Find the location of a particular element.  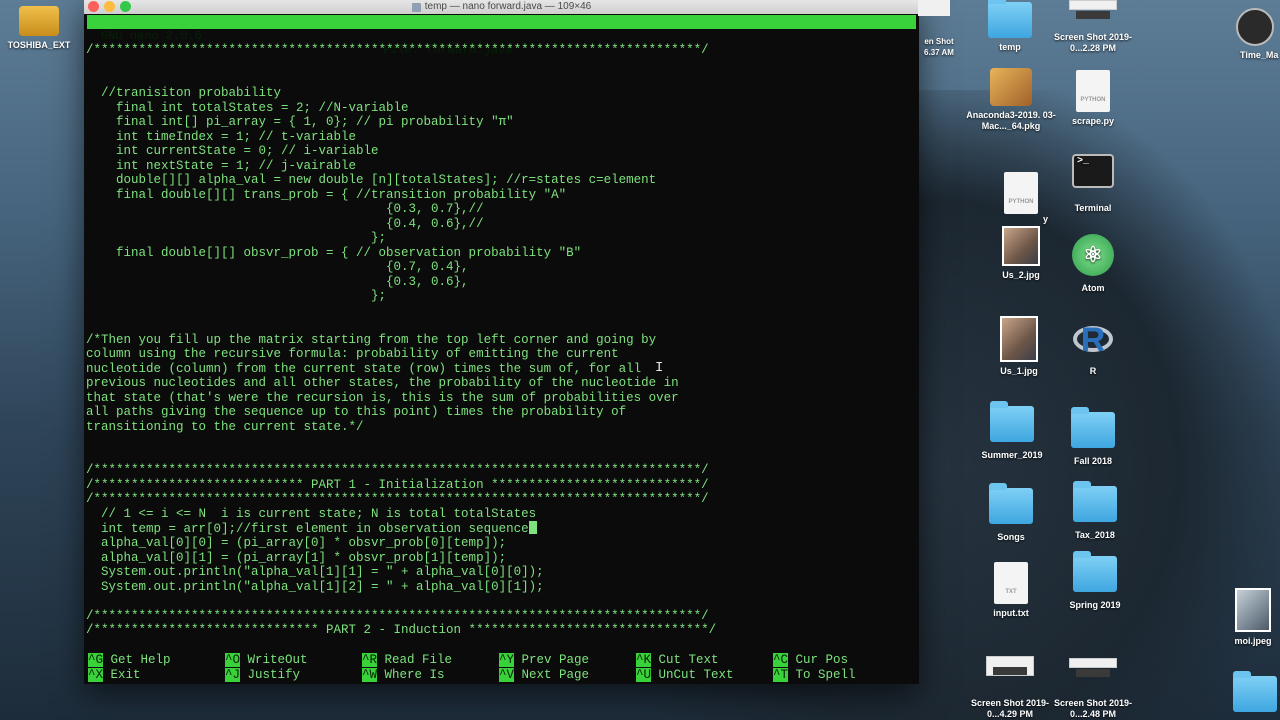

desktop-icon-terminal: >_ Terminal is located at coordinates (1093, 184).